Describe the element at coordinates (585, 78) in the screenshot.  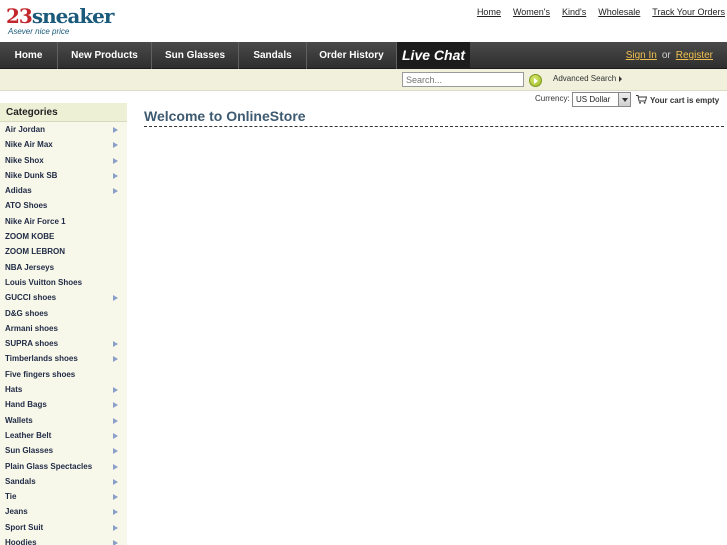
I see `advanced-search-label: Advanced Search` at that location.